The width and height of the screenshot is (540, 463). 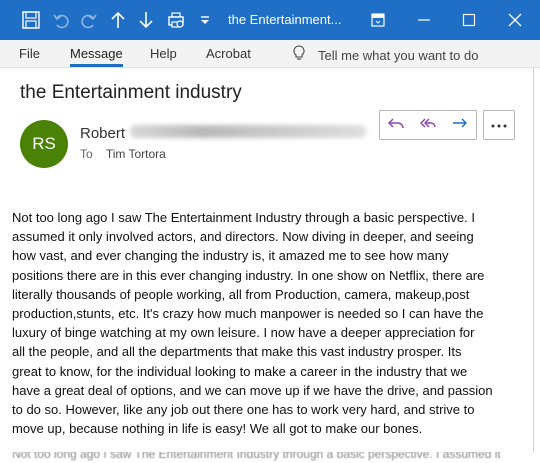 I want to click on lightbulb-icon, so click(x=299, y=55).